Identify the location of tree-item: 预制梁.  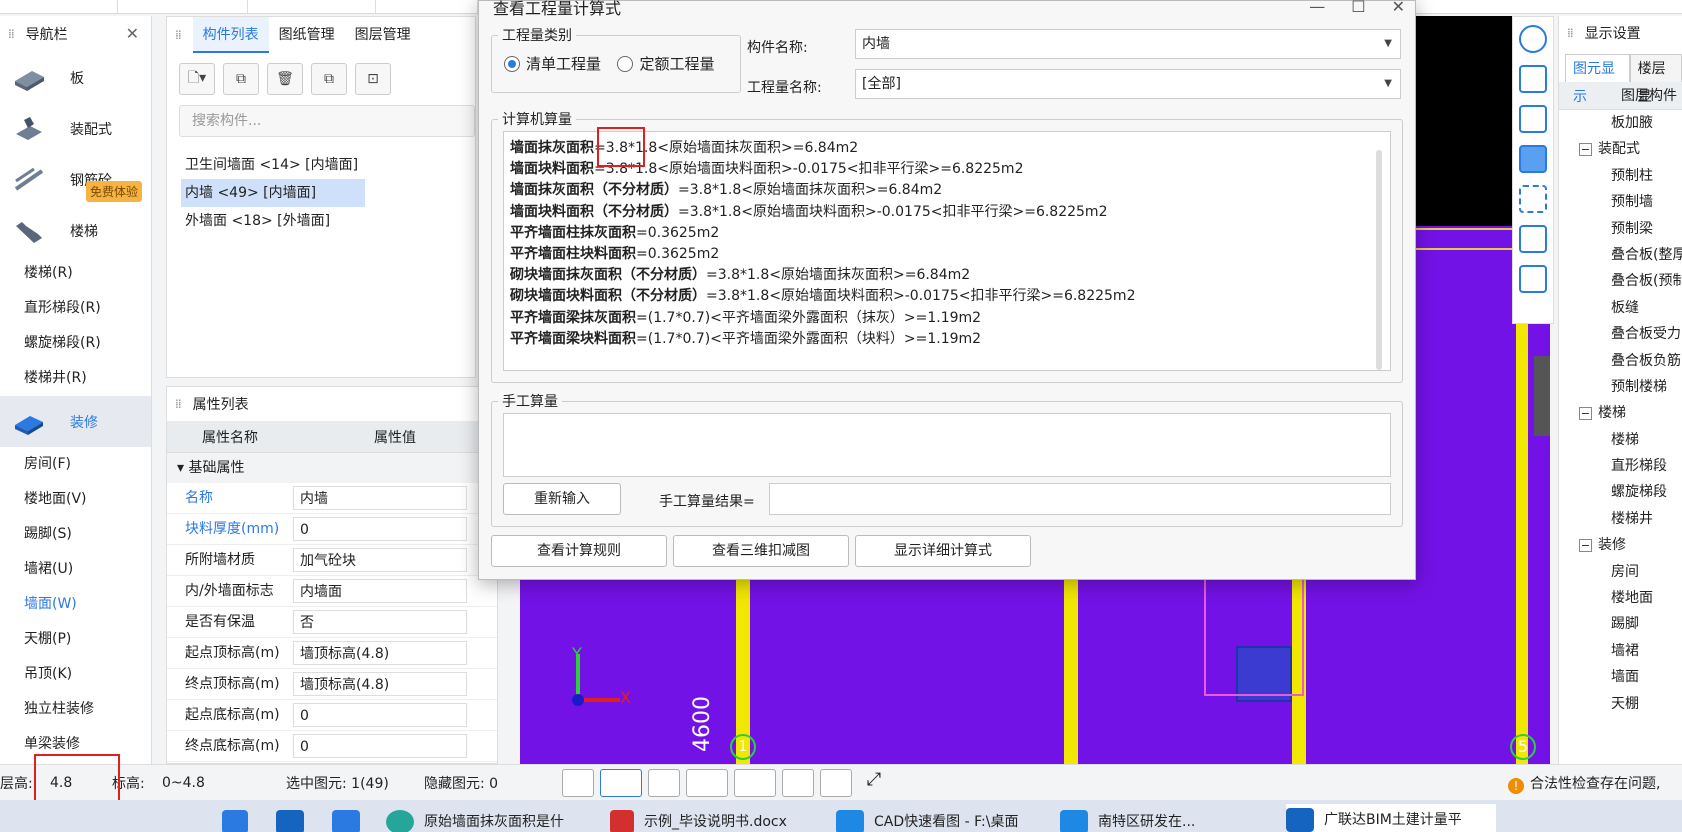
(1620, 229).